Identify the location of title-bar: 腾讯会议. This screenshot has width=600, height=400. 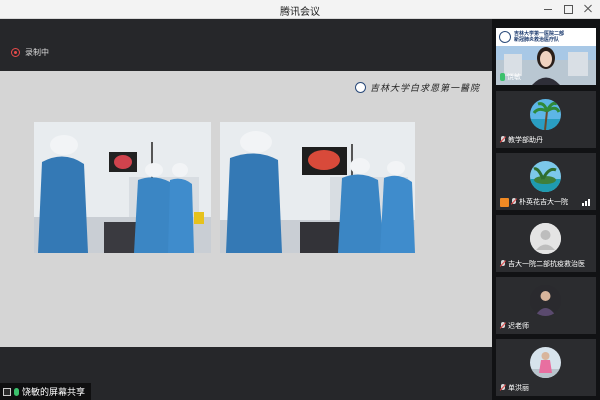
(300, 9).